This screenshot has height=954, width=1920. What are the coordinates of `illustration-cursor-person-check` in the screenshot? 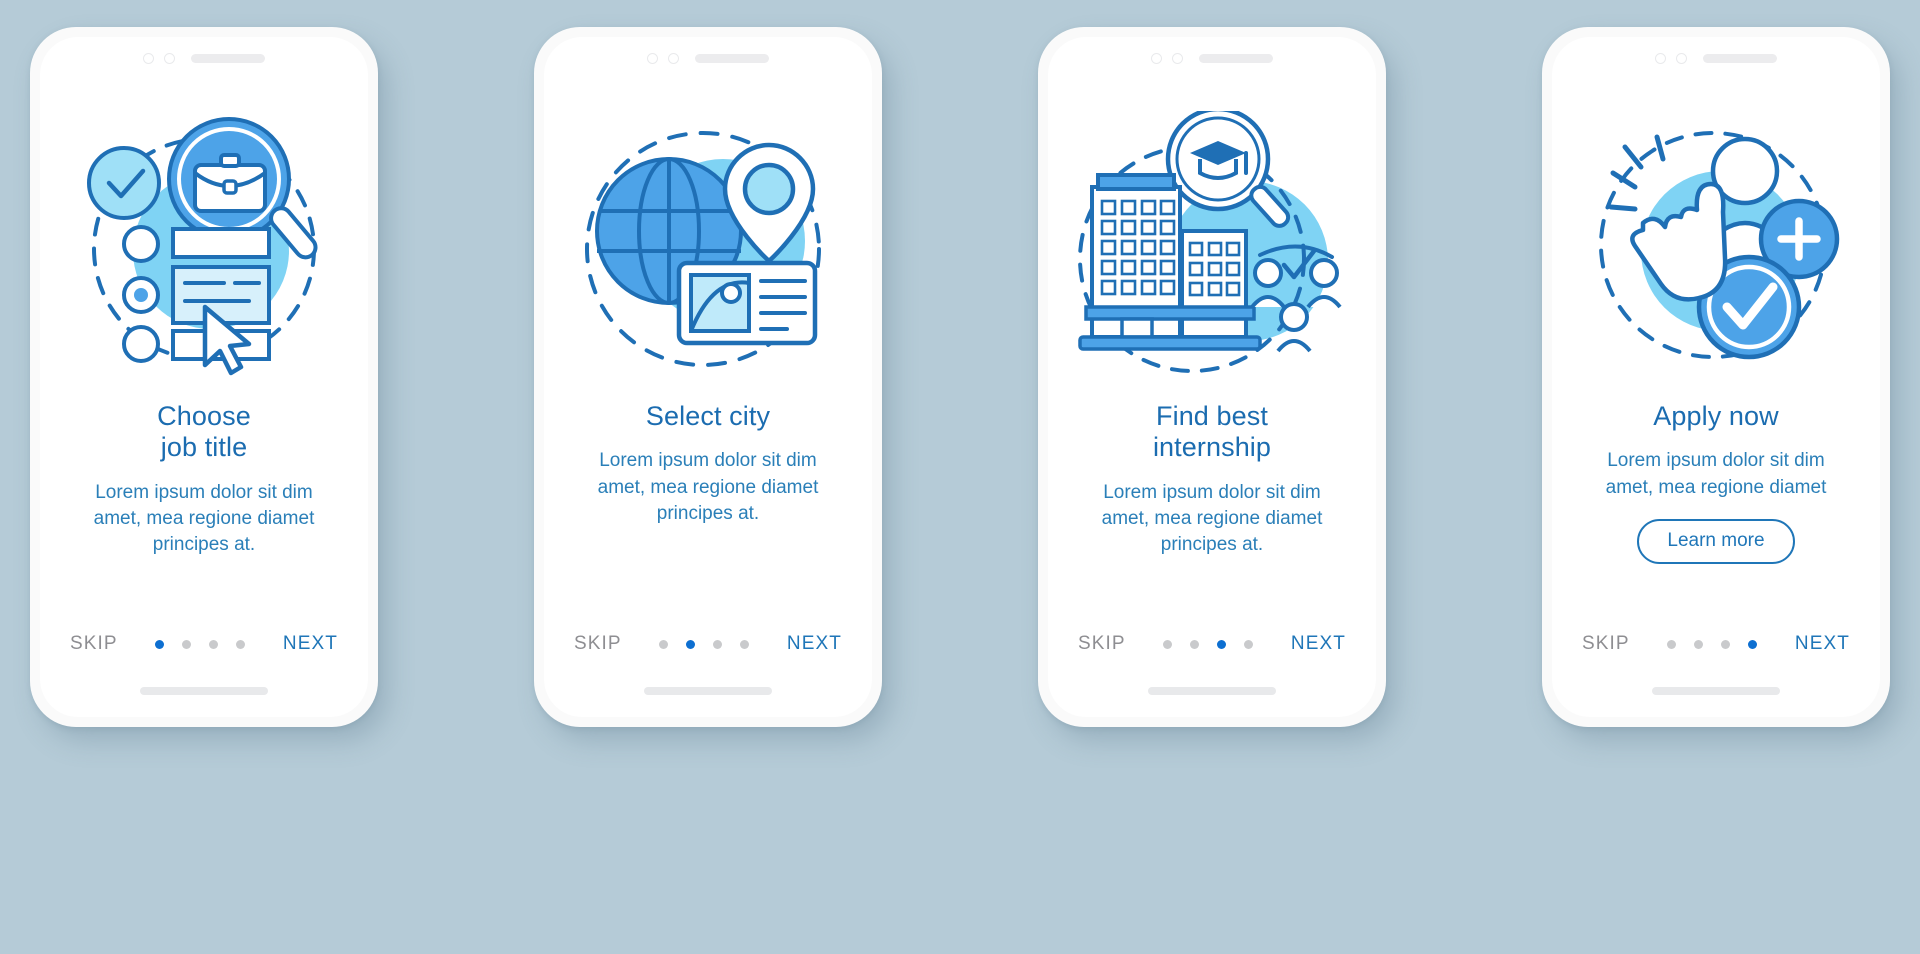 It's located at (1716, 251).